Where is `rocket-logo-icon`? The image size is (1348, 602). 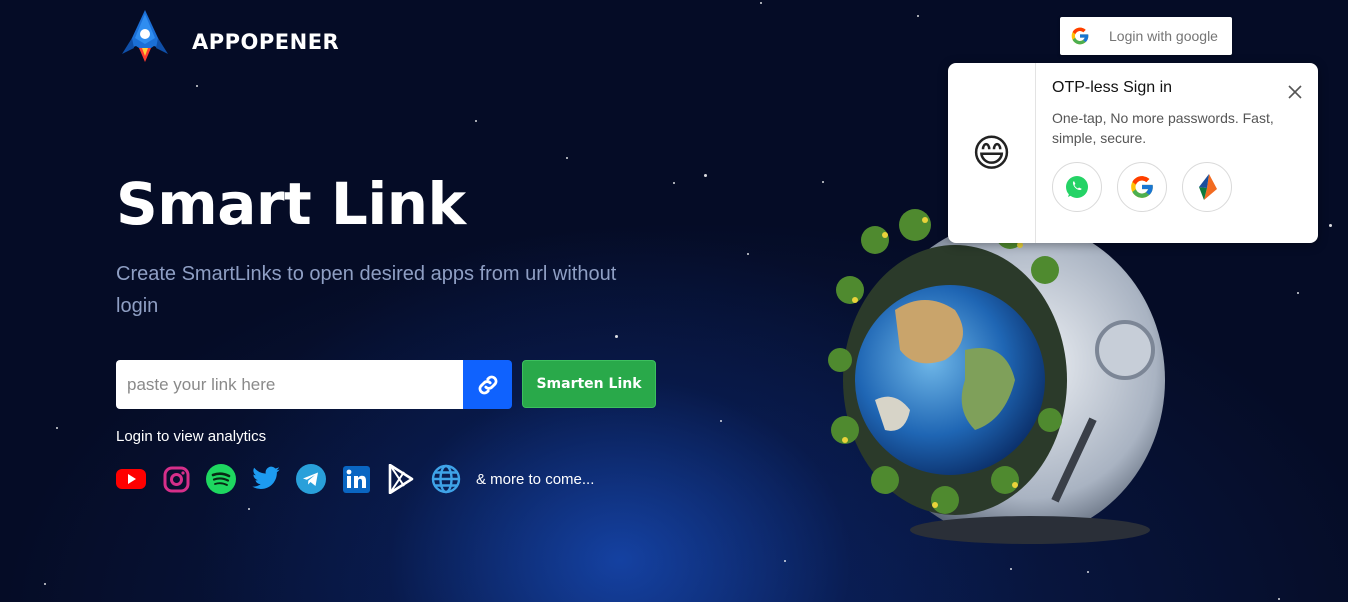 rocket-logo-icon is located at coordinates (145, 36).